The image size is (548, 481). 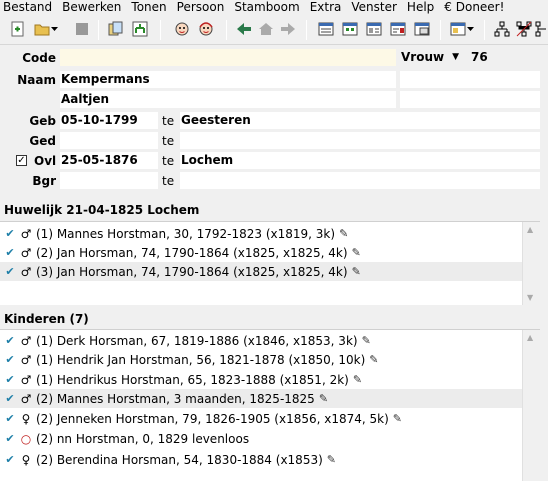 What do you see at coordinates (42, 29) in the screenshot?
I see `open-folder-icon` at bounding box center [42, 29].